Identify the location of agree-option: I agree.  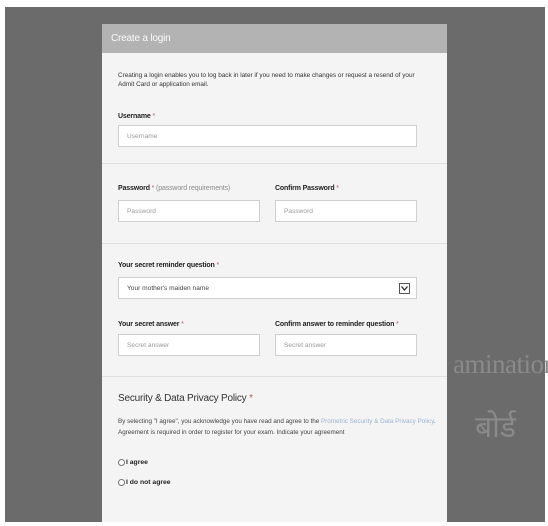
(133, 462).